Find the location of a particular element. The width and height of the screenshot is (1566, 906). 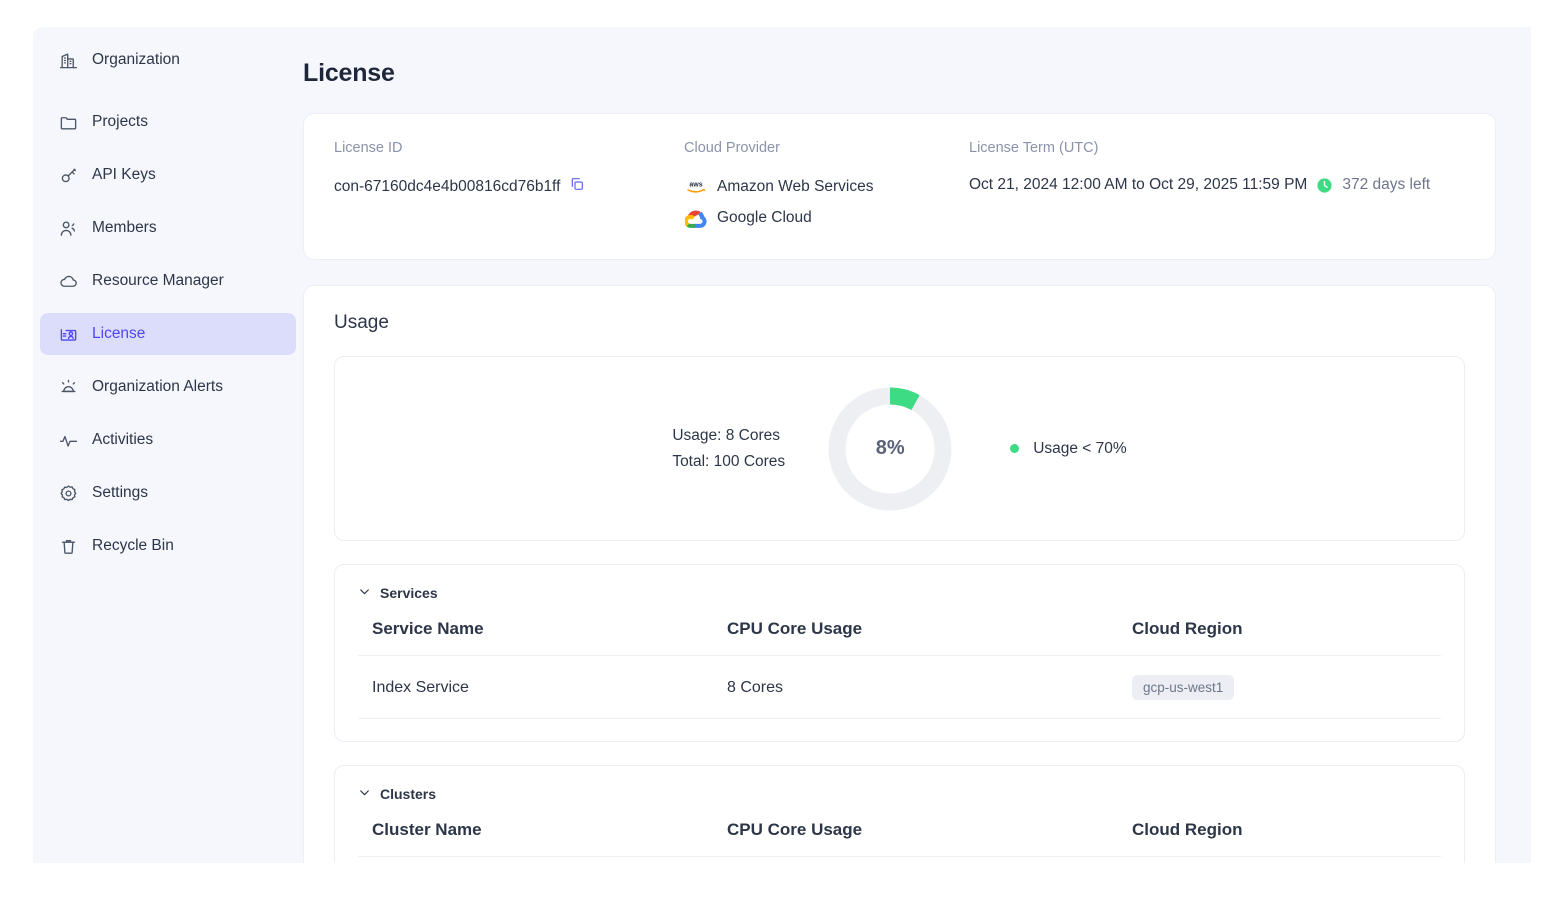

cell-service-name: Index Service is located at coordinates (535, 687).